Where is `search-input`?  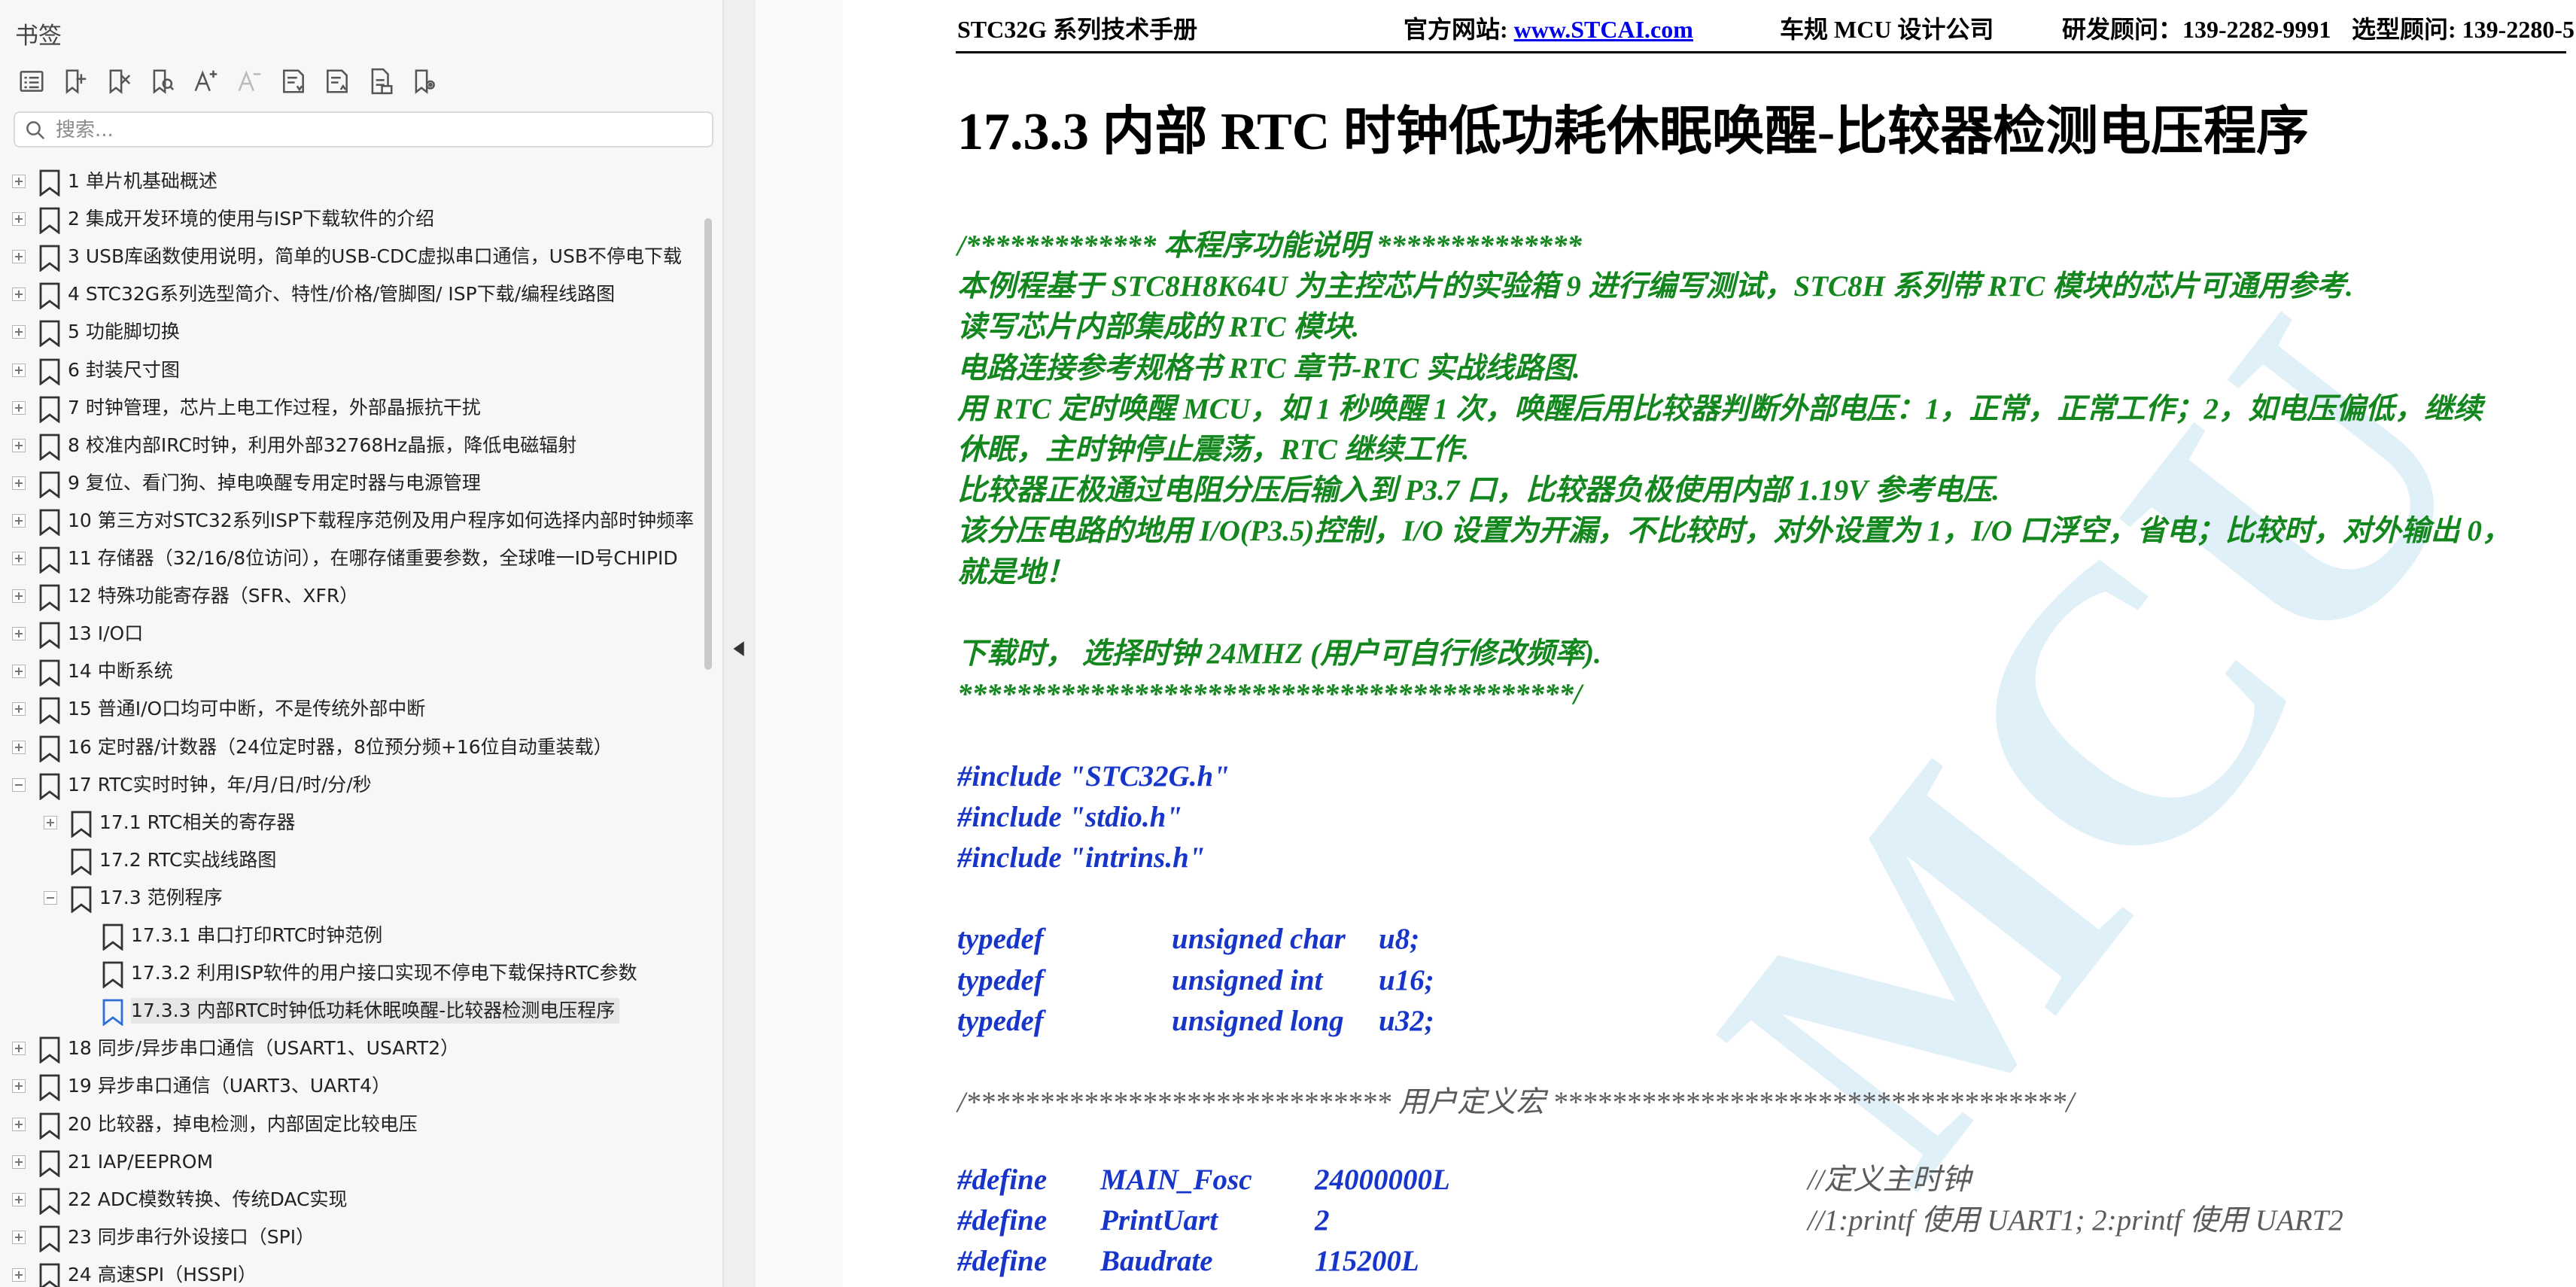
search-input is located at coordinates (379, 130).